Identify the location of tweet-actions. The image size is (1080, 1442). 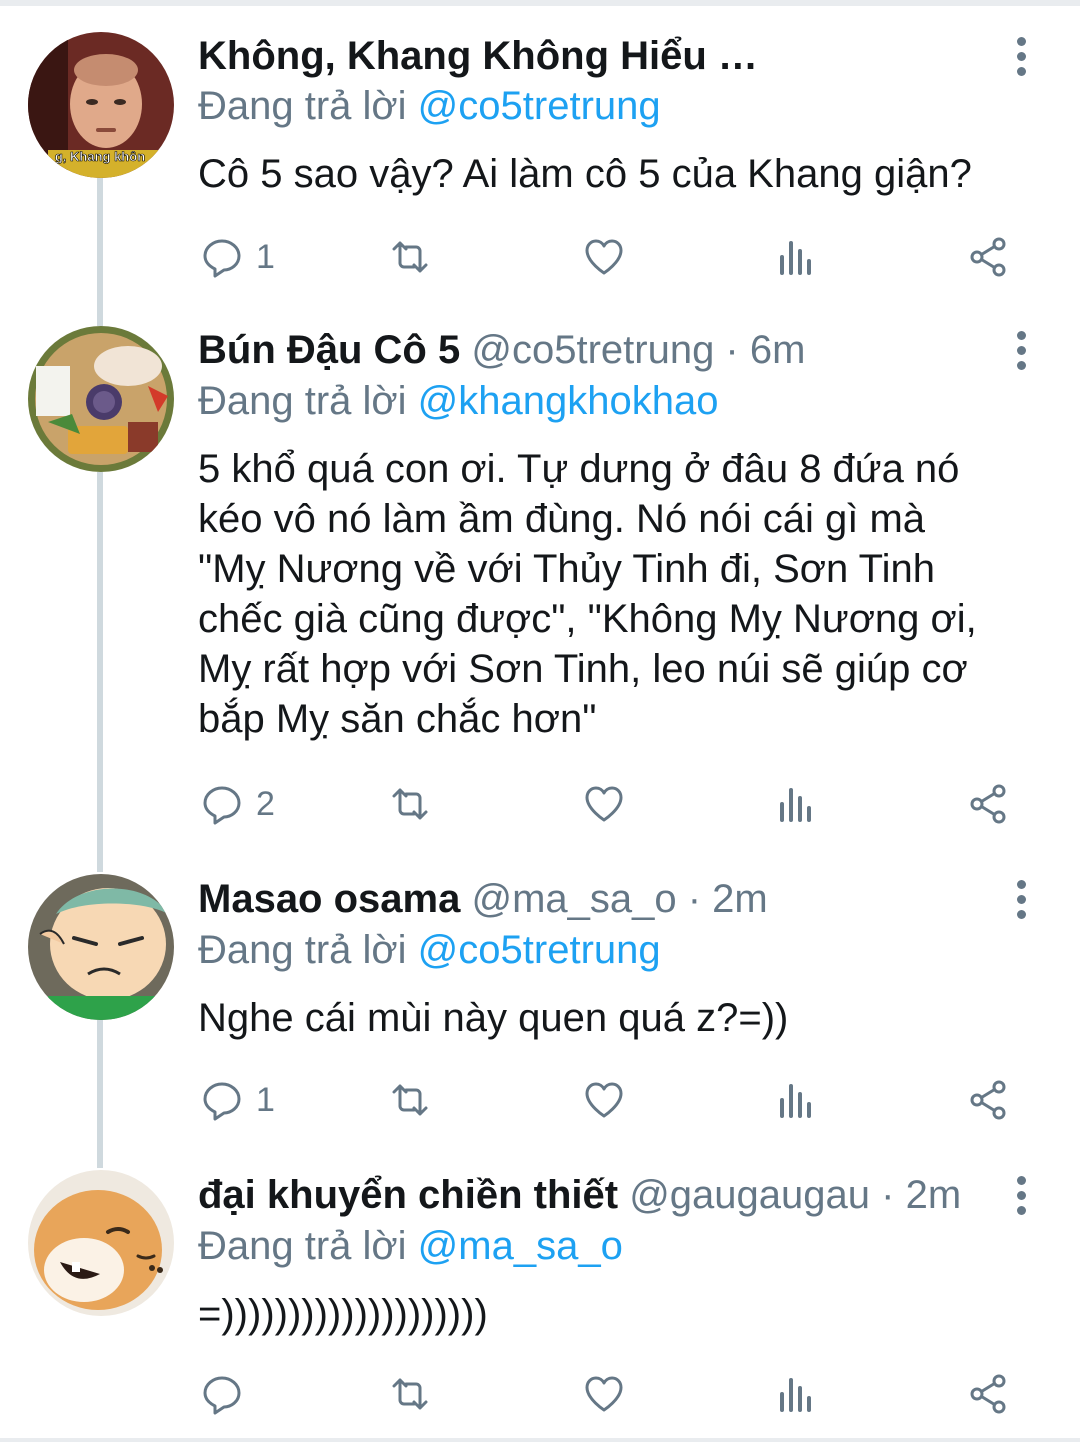
(613, 1394).